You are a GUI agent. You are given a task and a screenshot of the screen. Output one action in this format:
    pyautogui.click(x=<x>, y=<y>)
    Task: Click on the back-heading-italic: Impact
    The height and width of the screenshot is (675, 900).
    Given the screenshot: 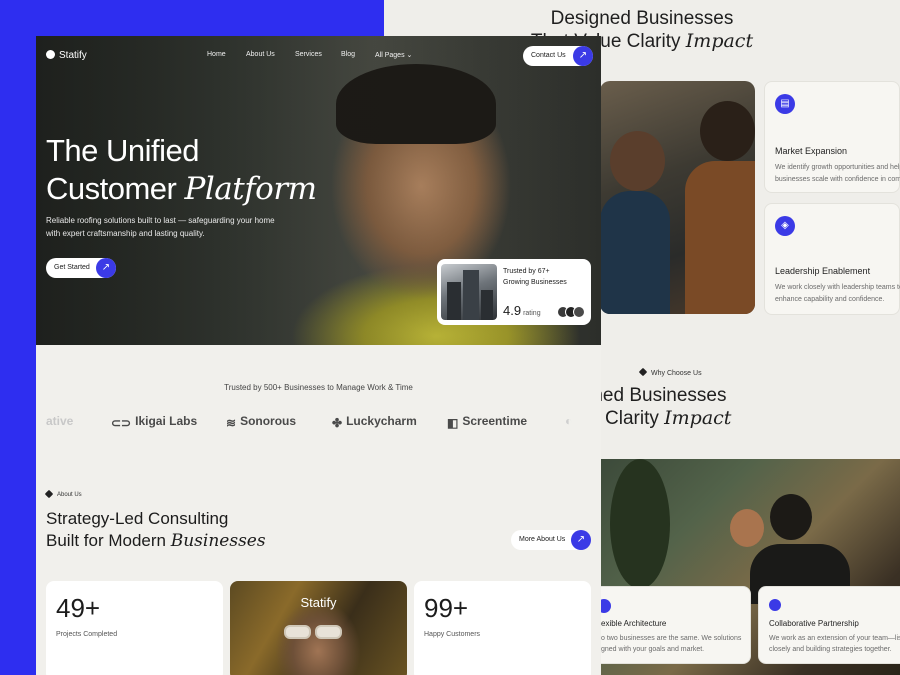 What is the action you would take?
    pyautogui.click(x=719, y=41)
    